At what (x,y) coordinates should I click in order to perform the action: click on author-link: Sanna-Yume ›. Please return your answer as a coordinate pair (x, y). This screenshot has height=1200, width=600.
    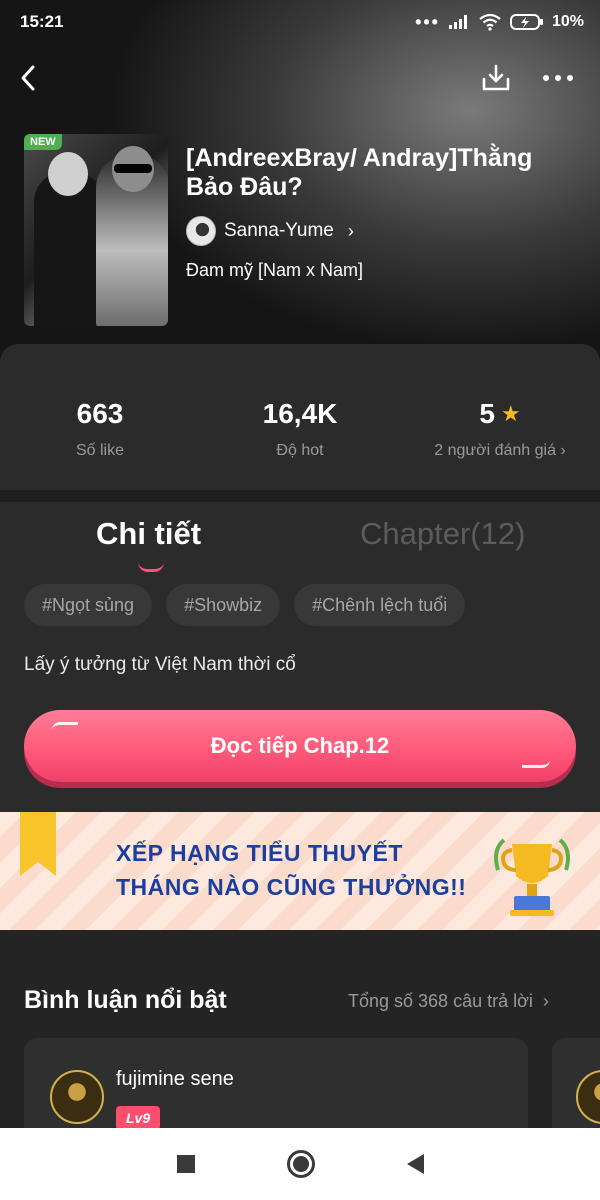
    Looking at the image, I should click on (270, 231).